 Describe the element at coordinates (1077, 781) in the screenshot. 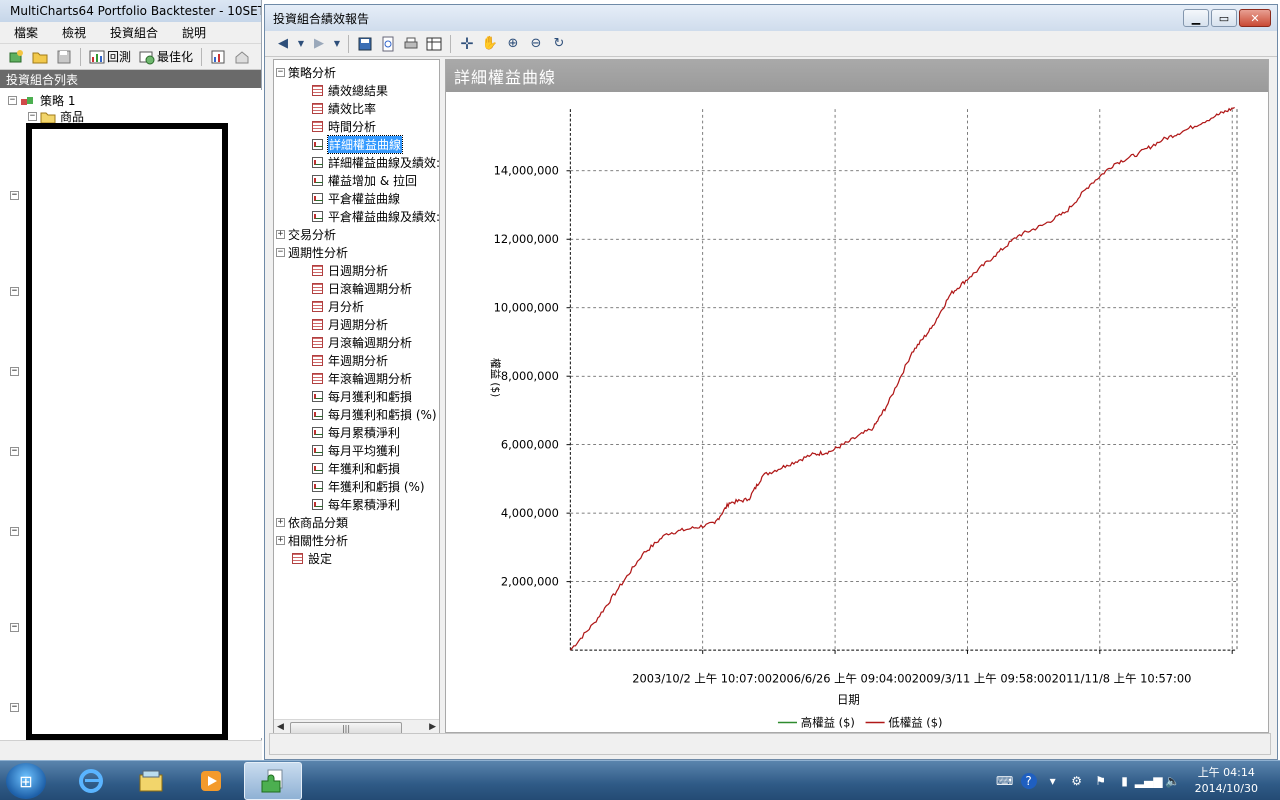

I see `network-share-icon: ⚙` at that location.